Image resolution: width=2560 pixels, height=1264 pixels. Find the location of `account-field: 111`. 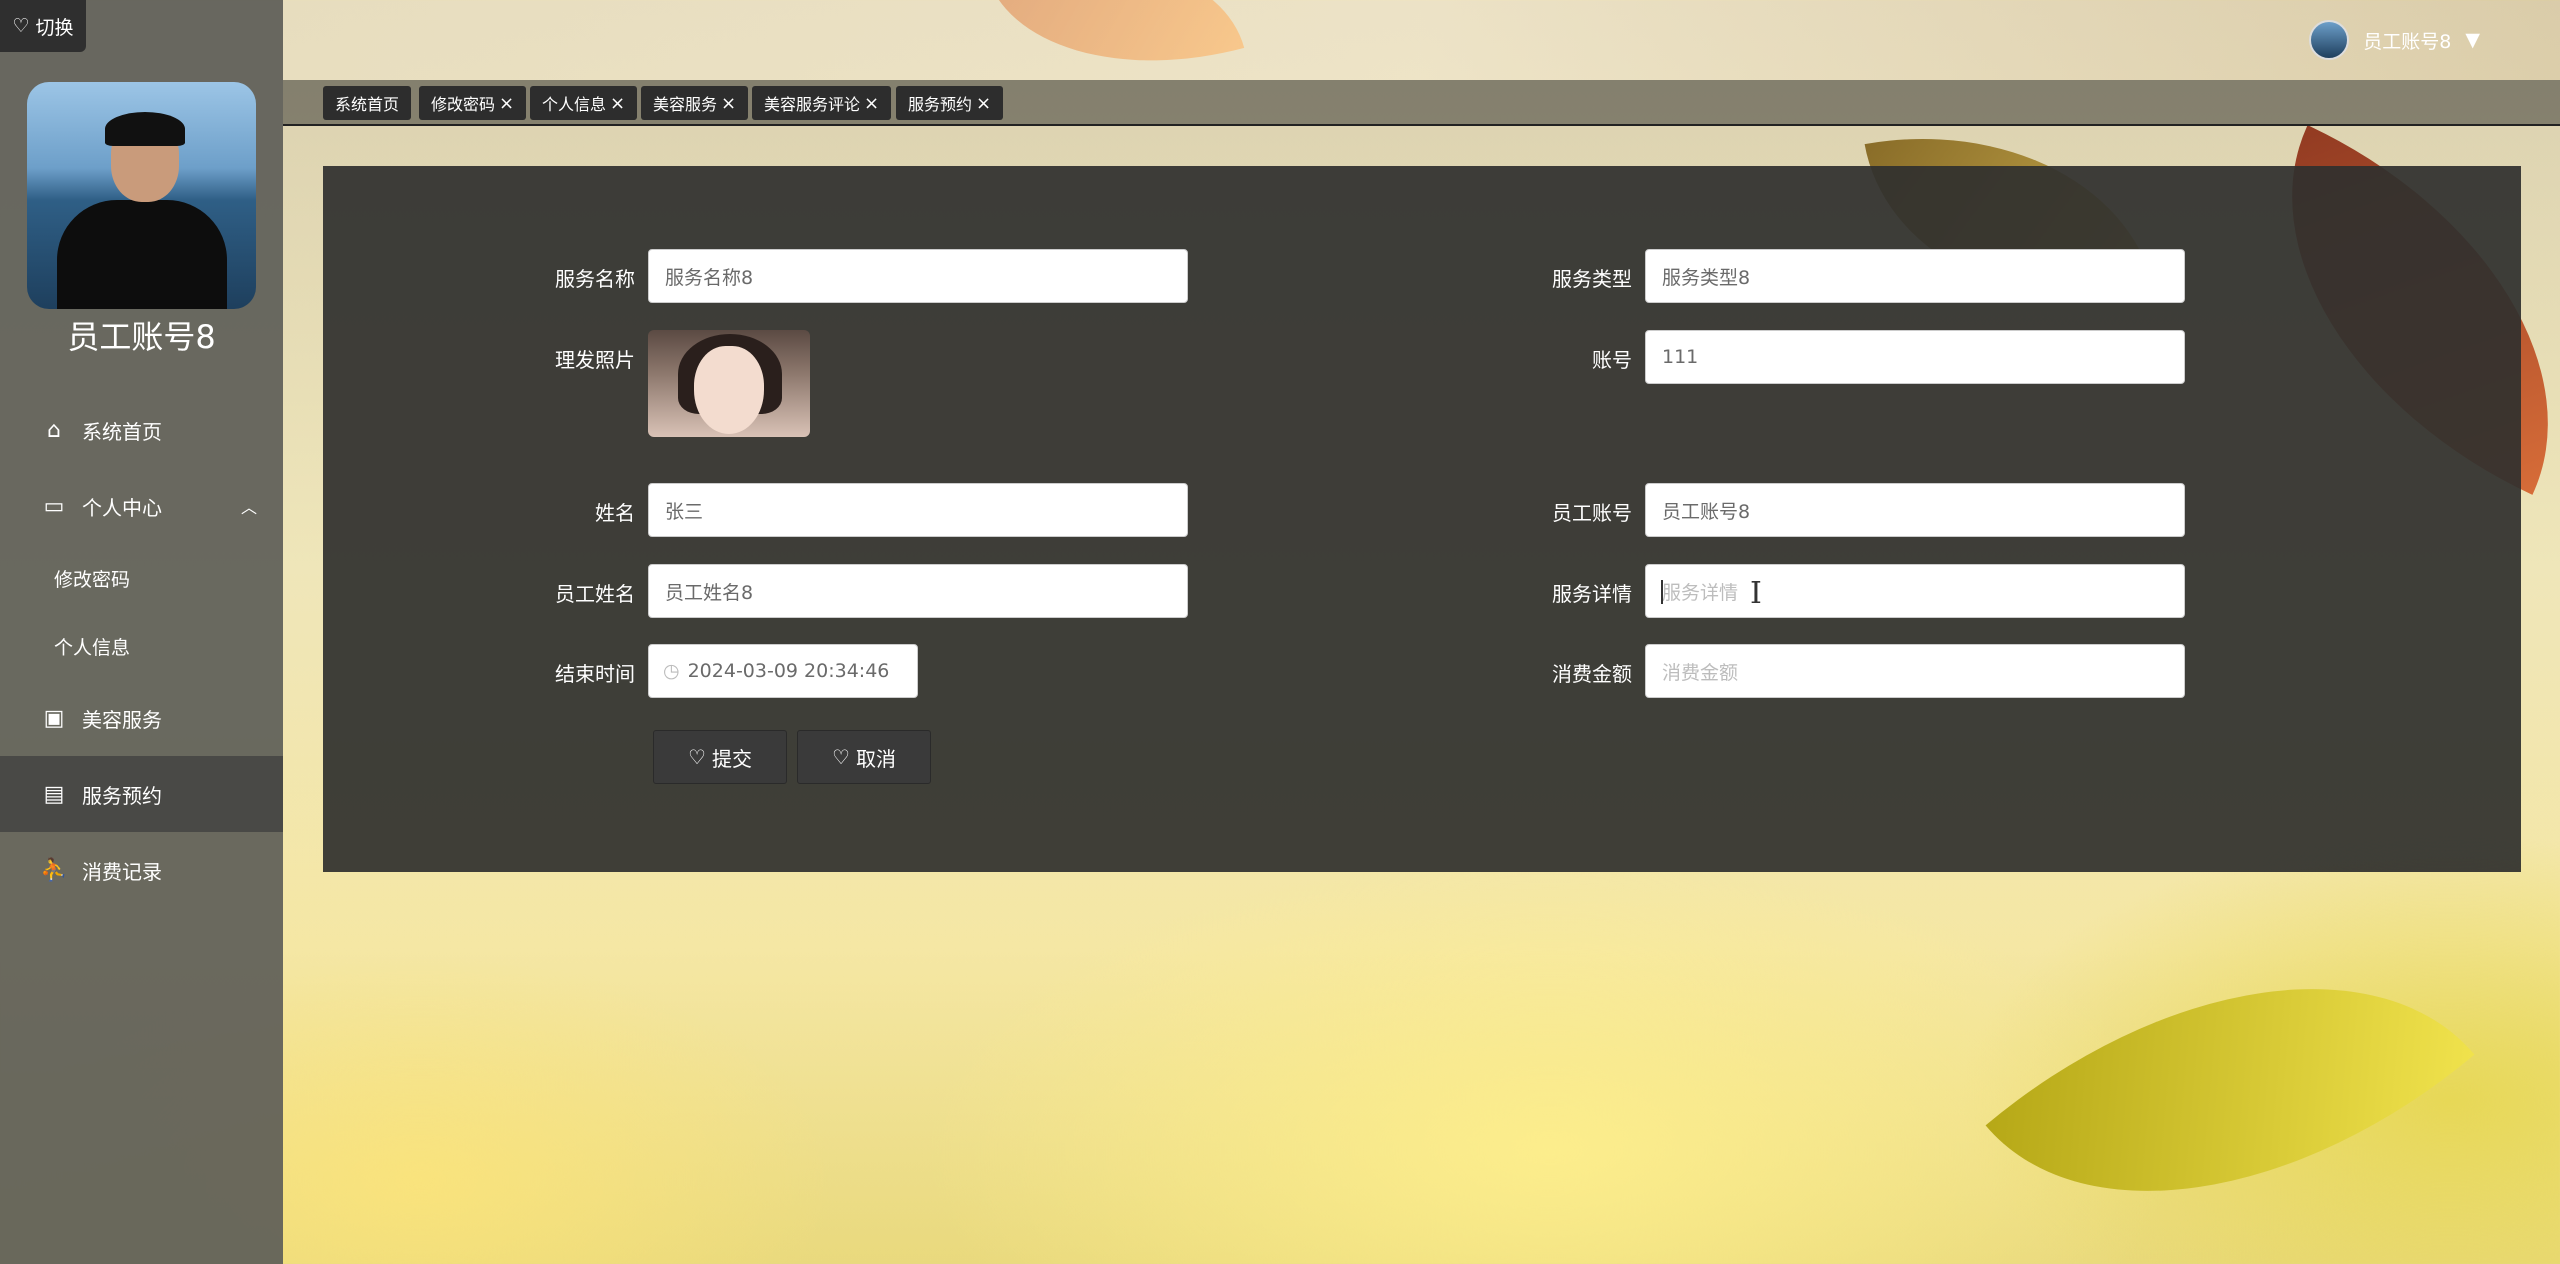

account-field: 111 is located at coordinates (1915, 357).